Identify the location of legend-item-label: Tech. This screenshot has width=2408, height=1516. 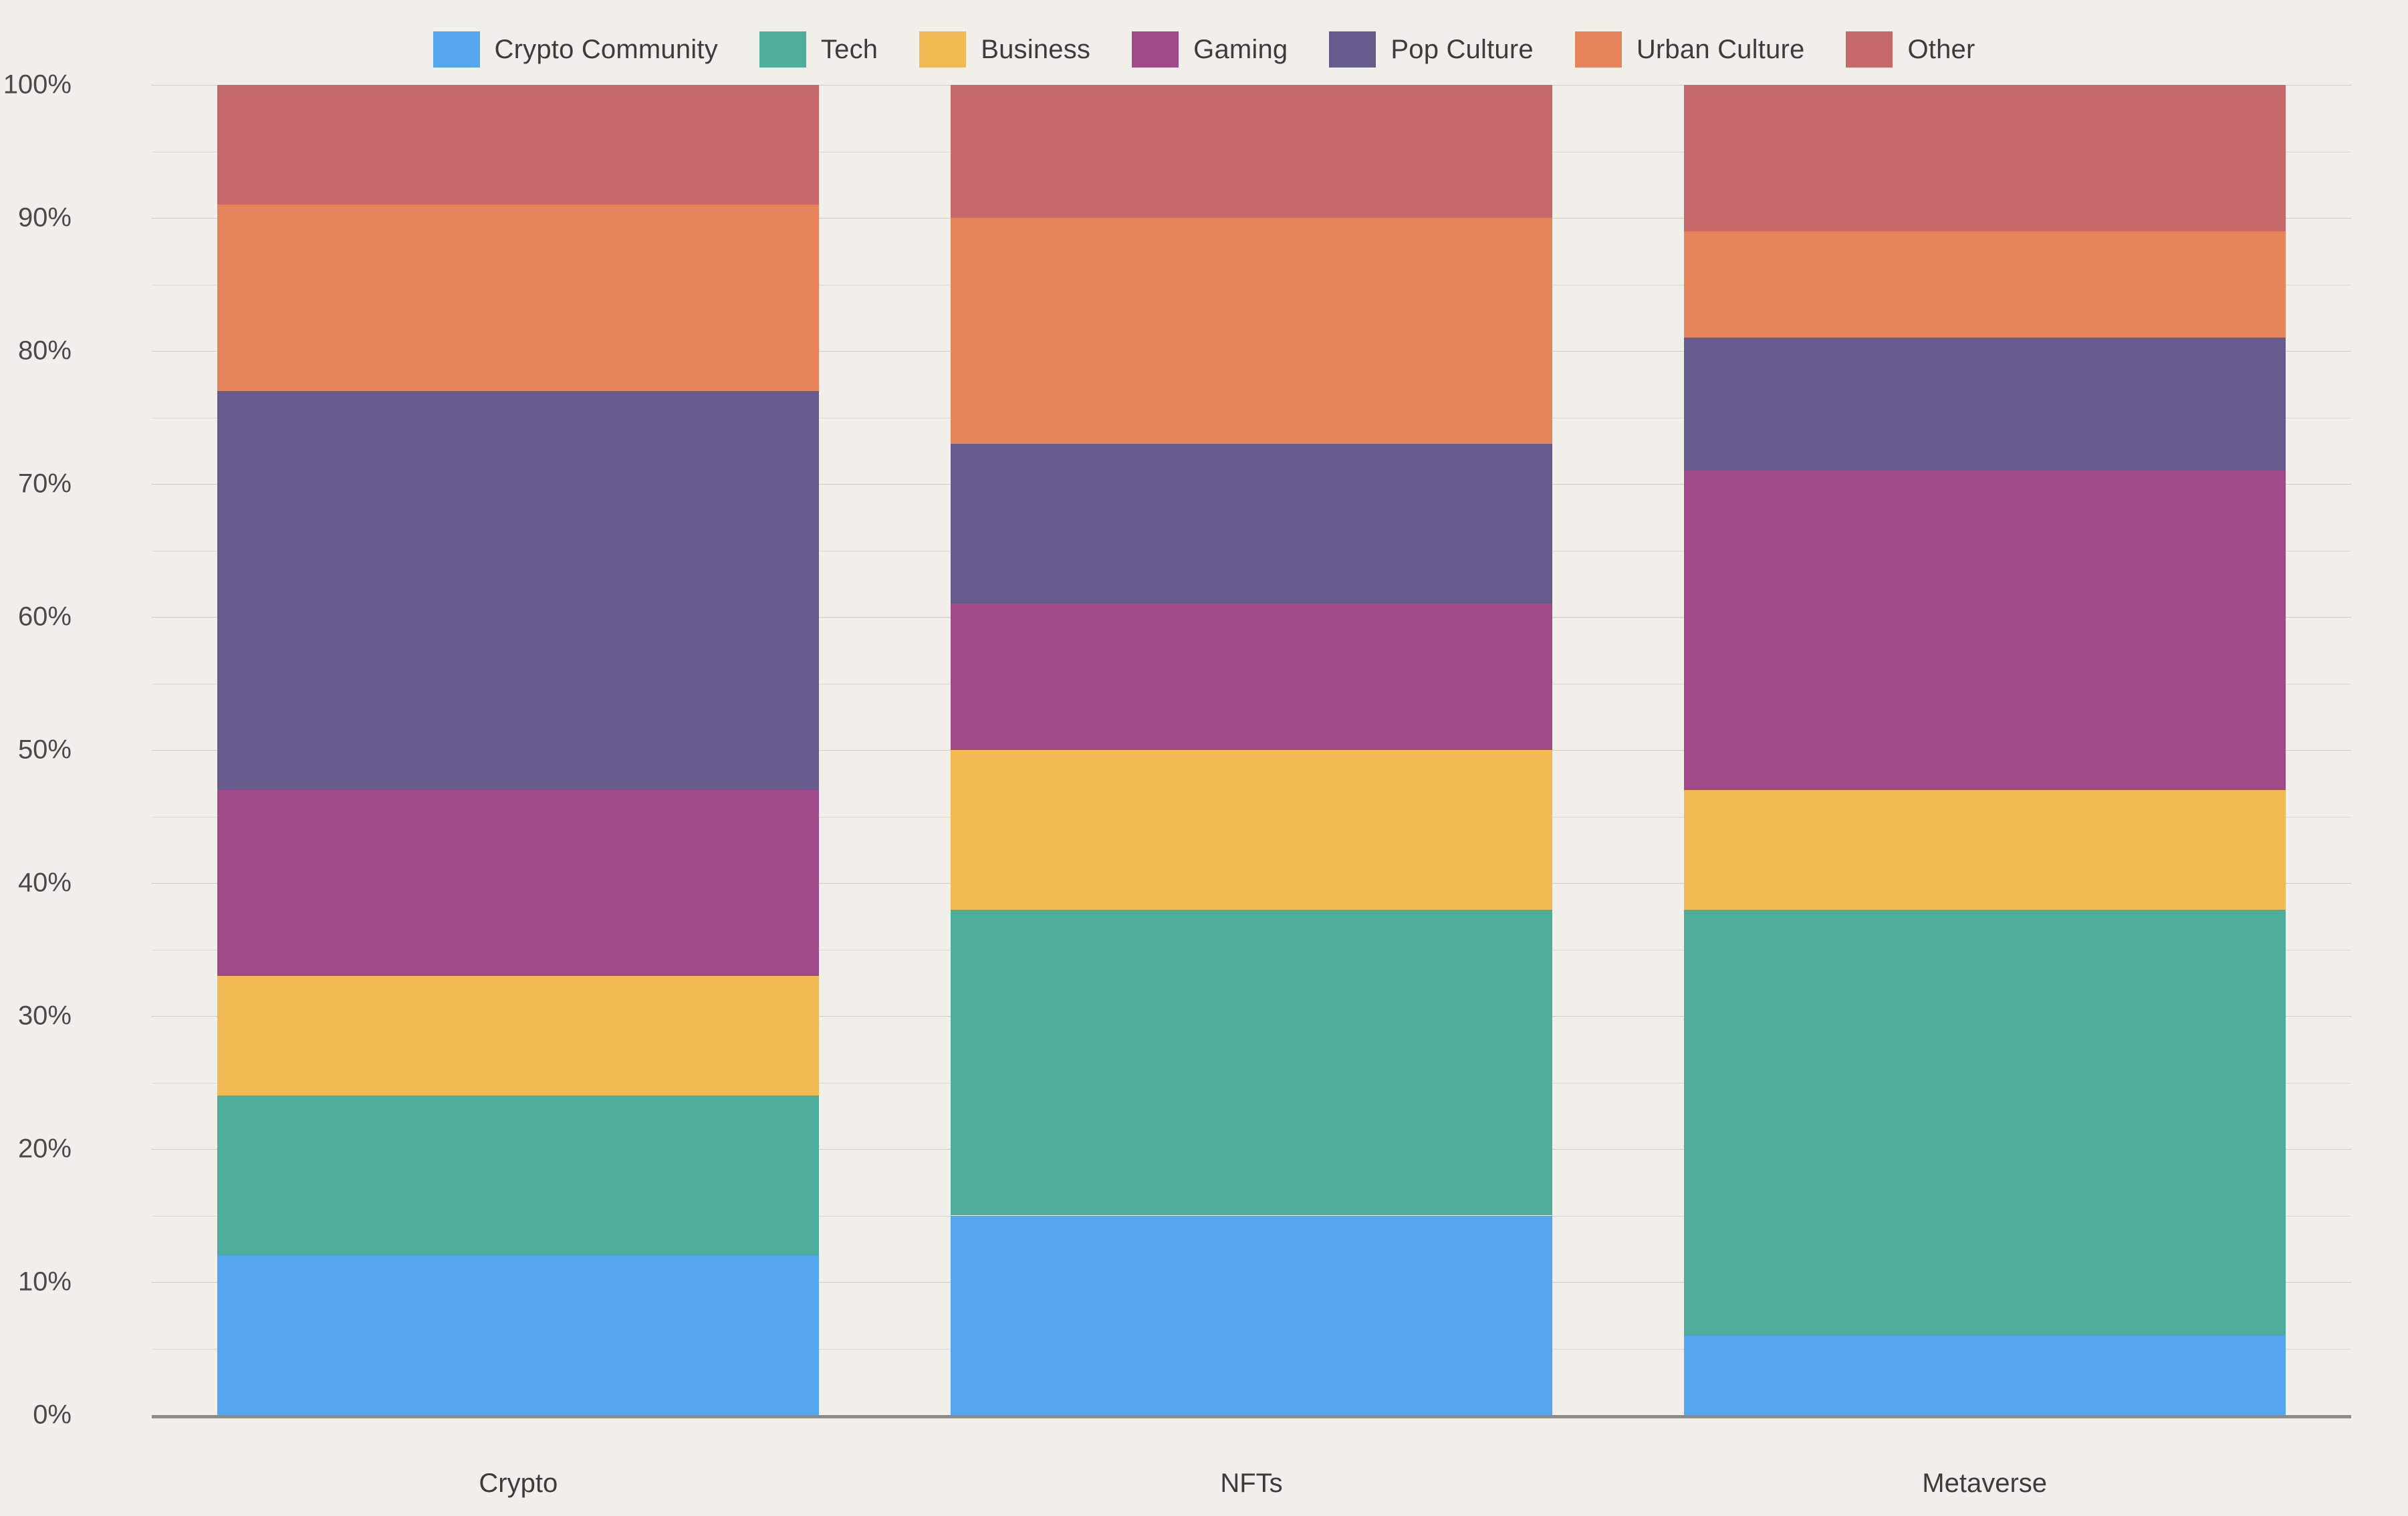
(849, 49).